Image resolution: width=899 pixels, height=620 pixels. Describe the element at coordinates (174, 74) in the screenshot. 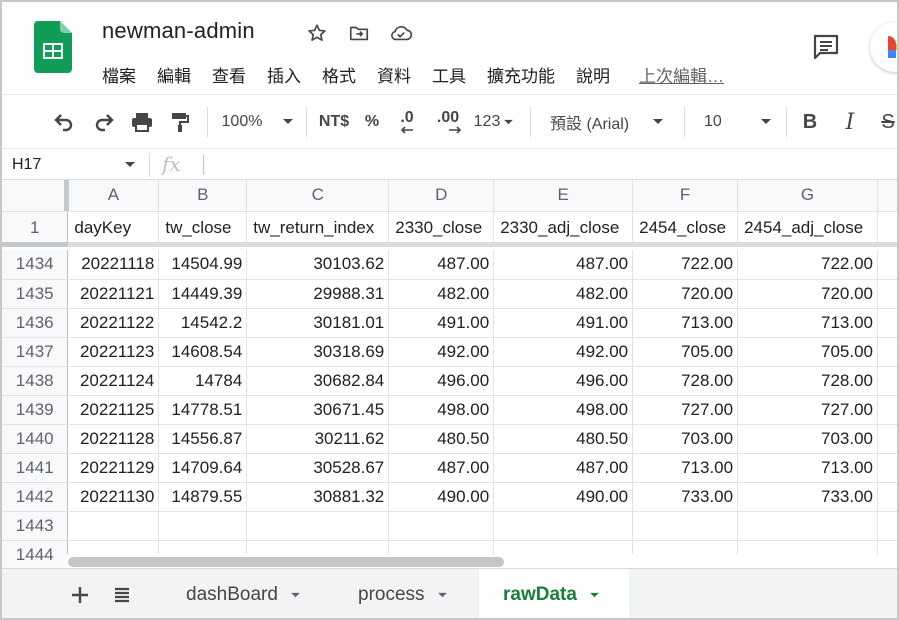

I see `menu-edit: 編輯` at that location.